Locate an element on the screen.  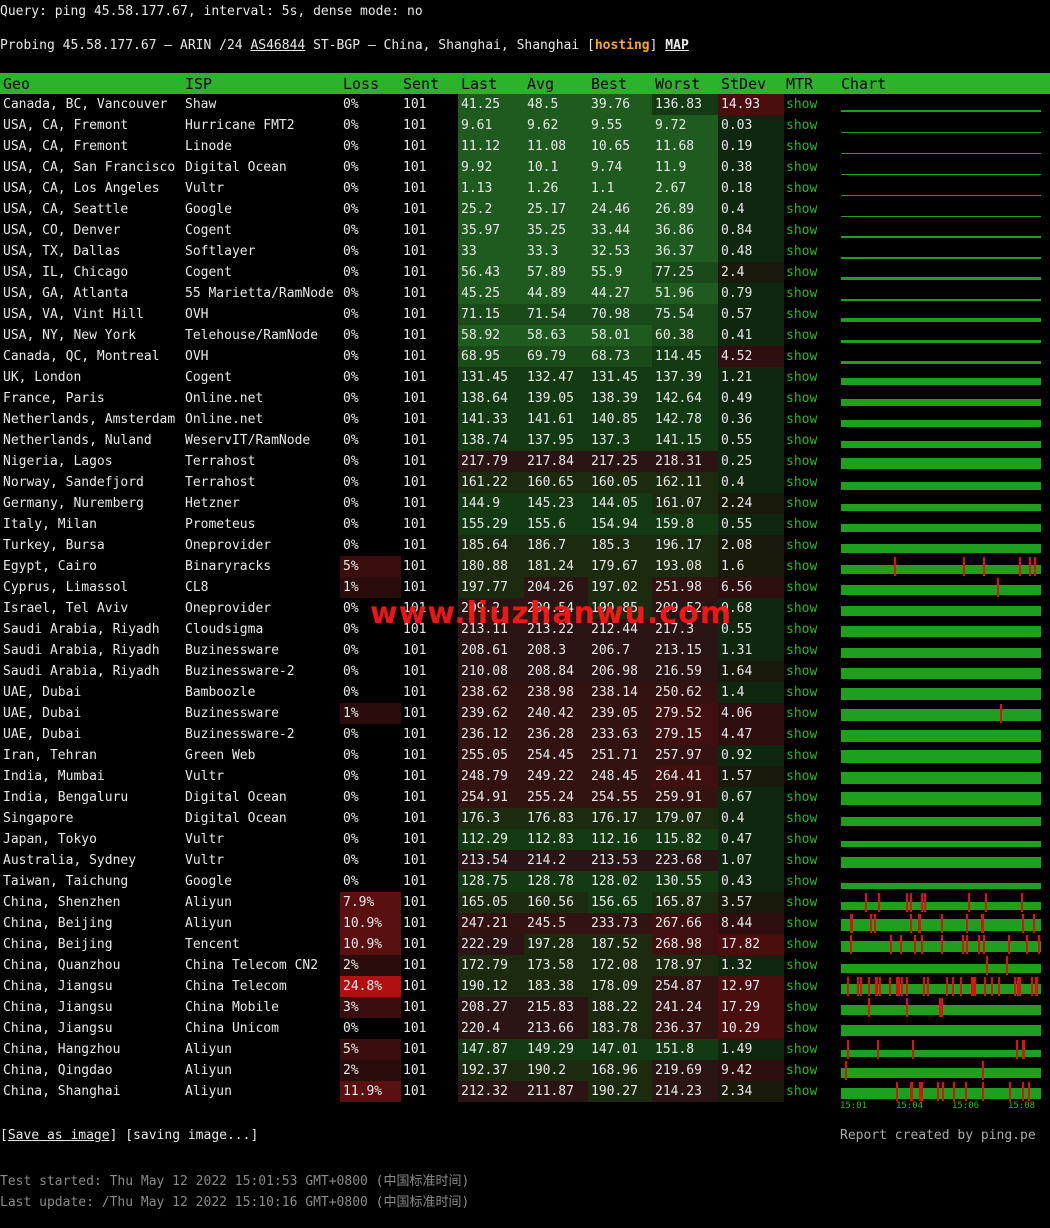
cell-last: 248.79 is located at coordinates (491, 776).